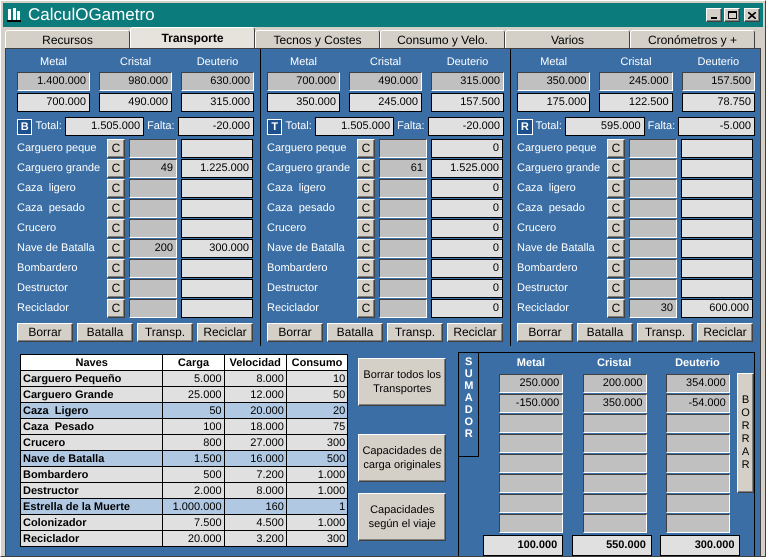 The width and height of the screenshot is (766, 557). What do you see at coordinates (466, 126) in the screenshot?
I see `falta-field: -20.000` at bounding box center [466, 126].